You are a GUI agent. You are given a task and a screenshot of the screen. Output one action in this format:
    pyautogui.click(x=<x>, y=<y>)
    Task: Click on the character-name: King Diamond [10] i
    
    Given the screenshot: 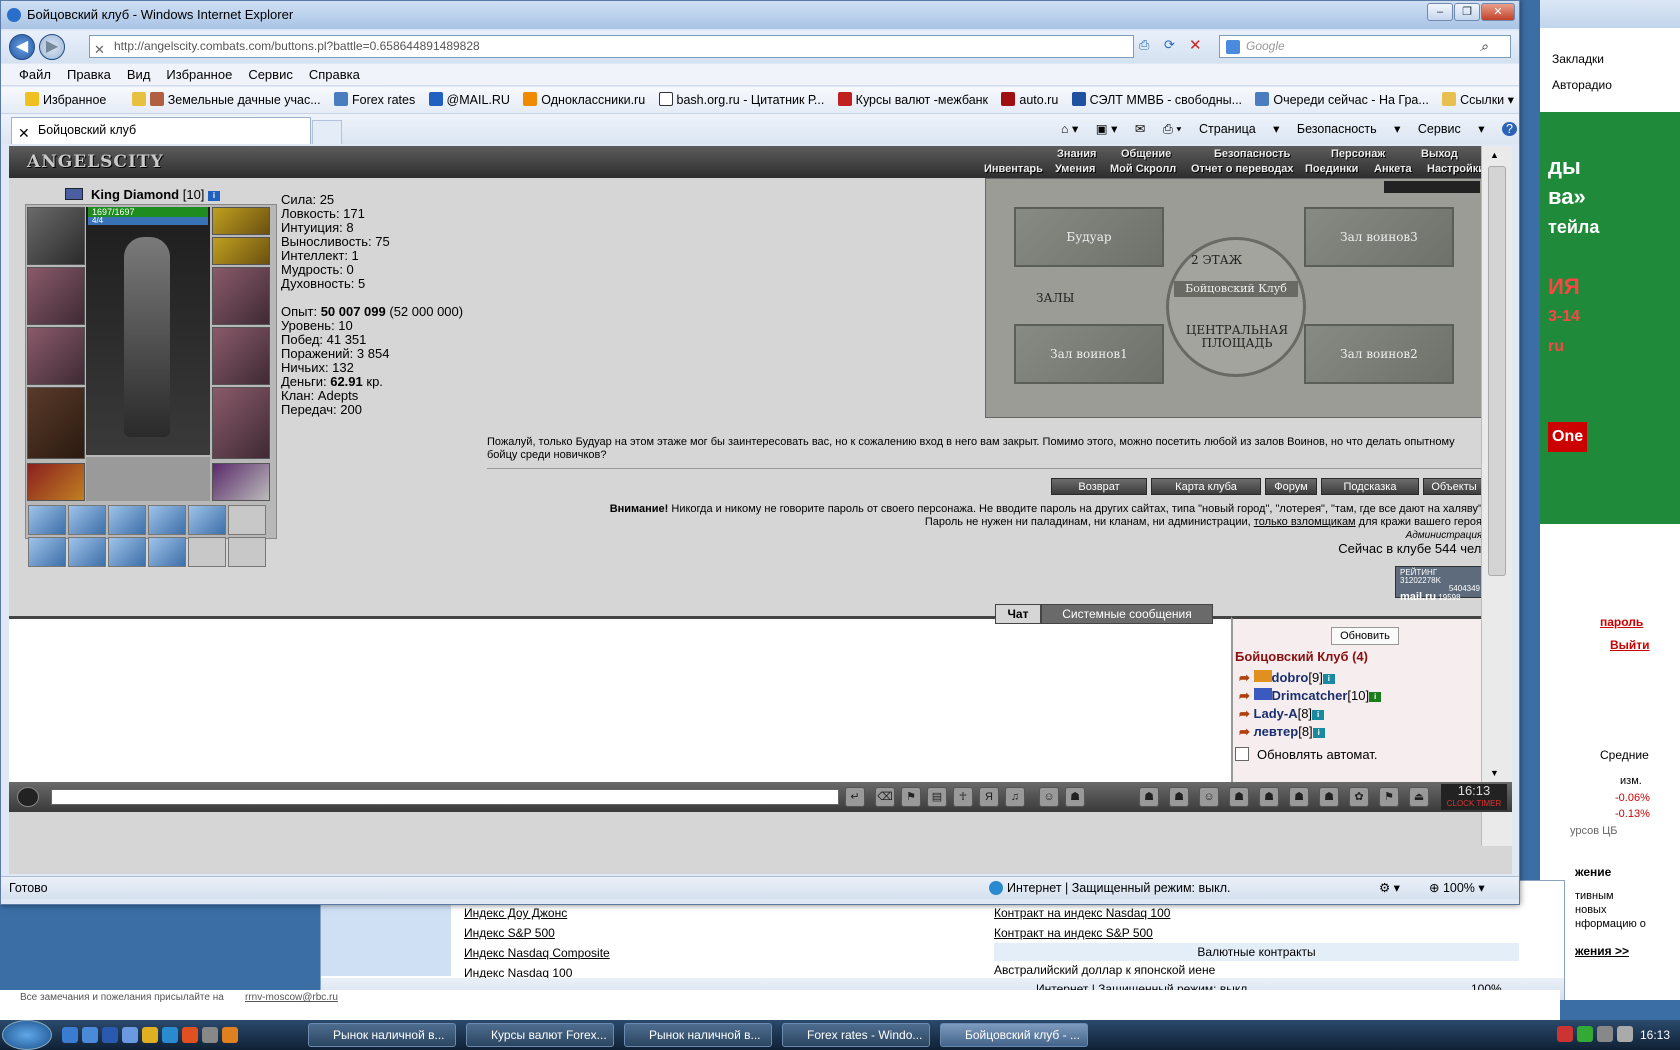 What is the action you would take?
    pyautogui.click(x=143, y=194)
    